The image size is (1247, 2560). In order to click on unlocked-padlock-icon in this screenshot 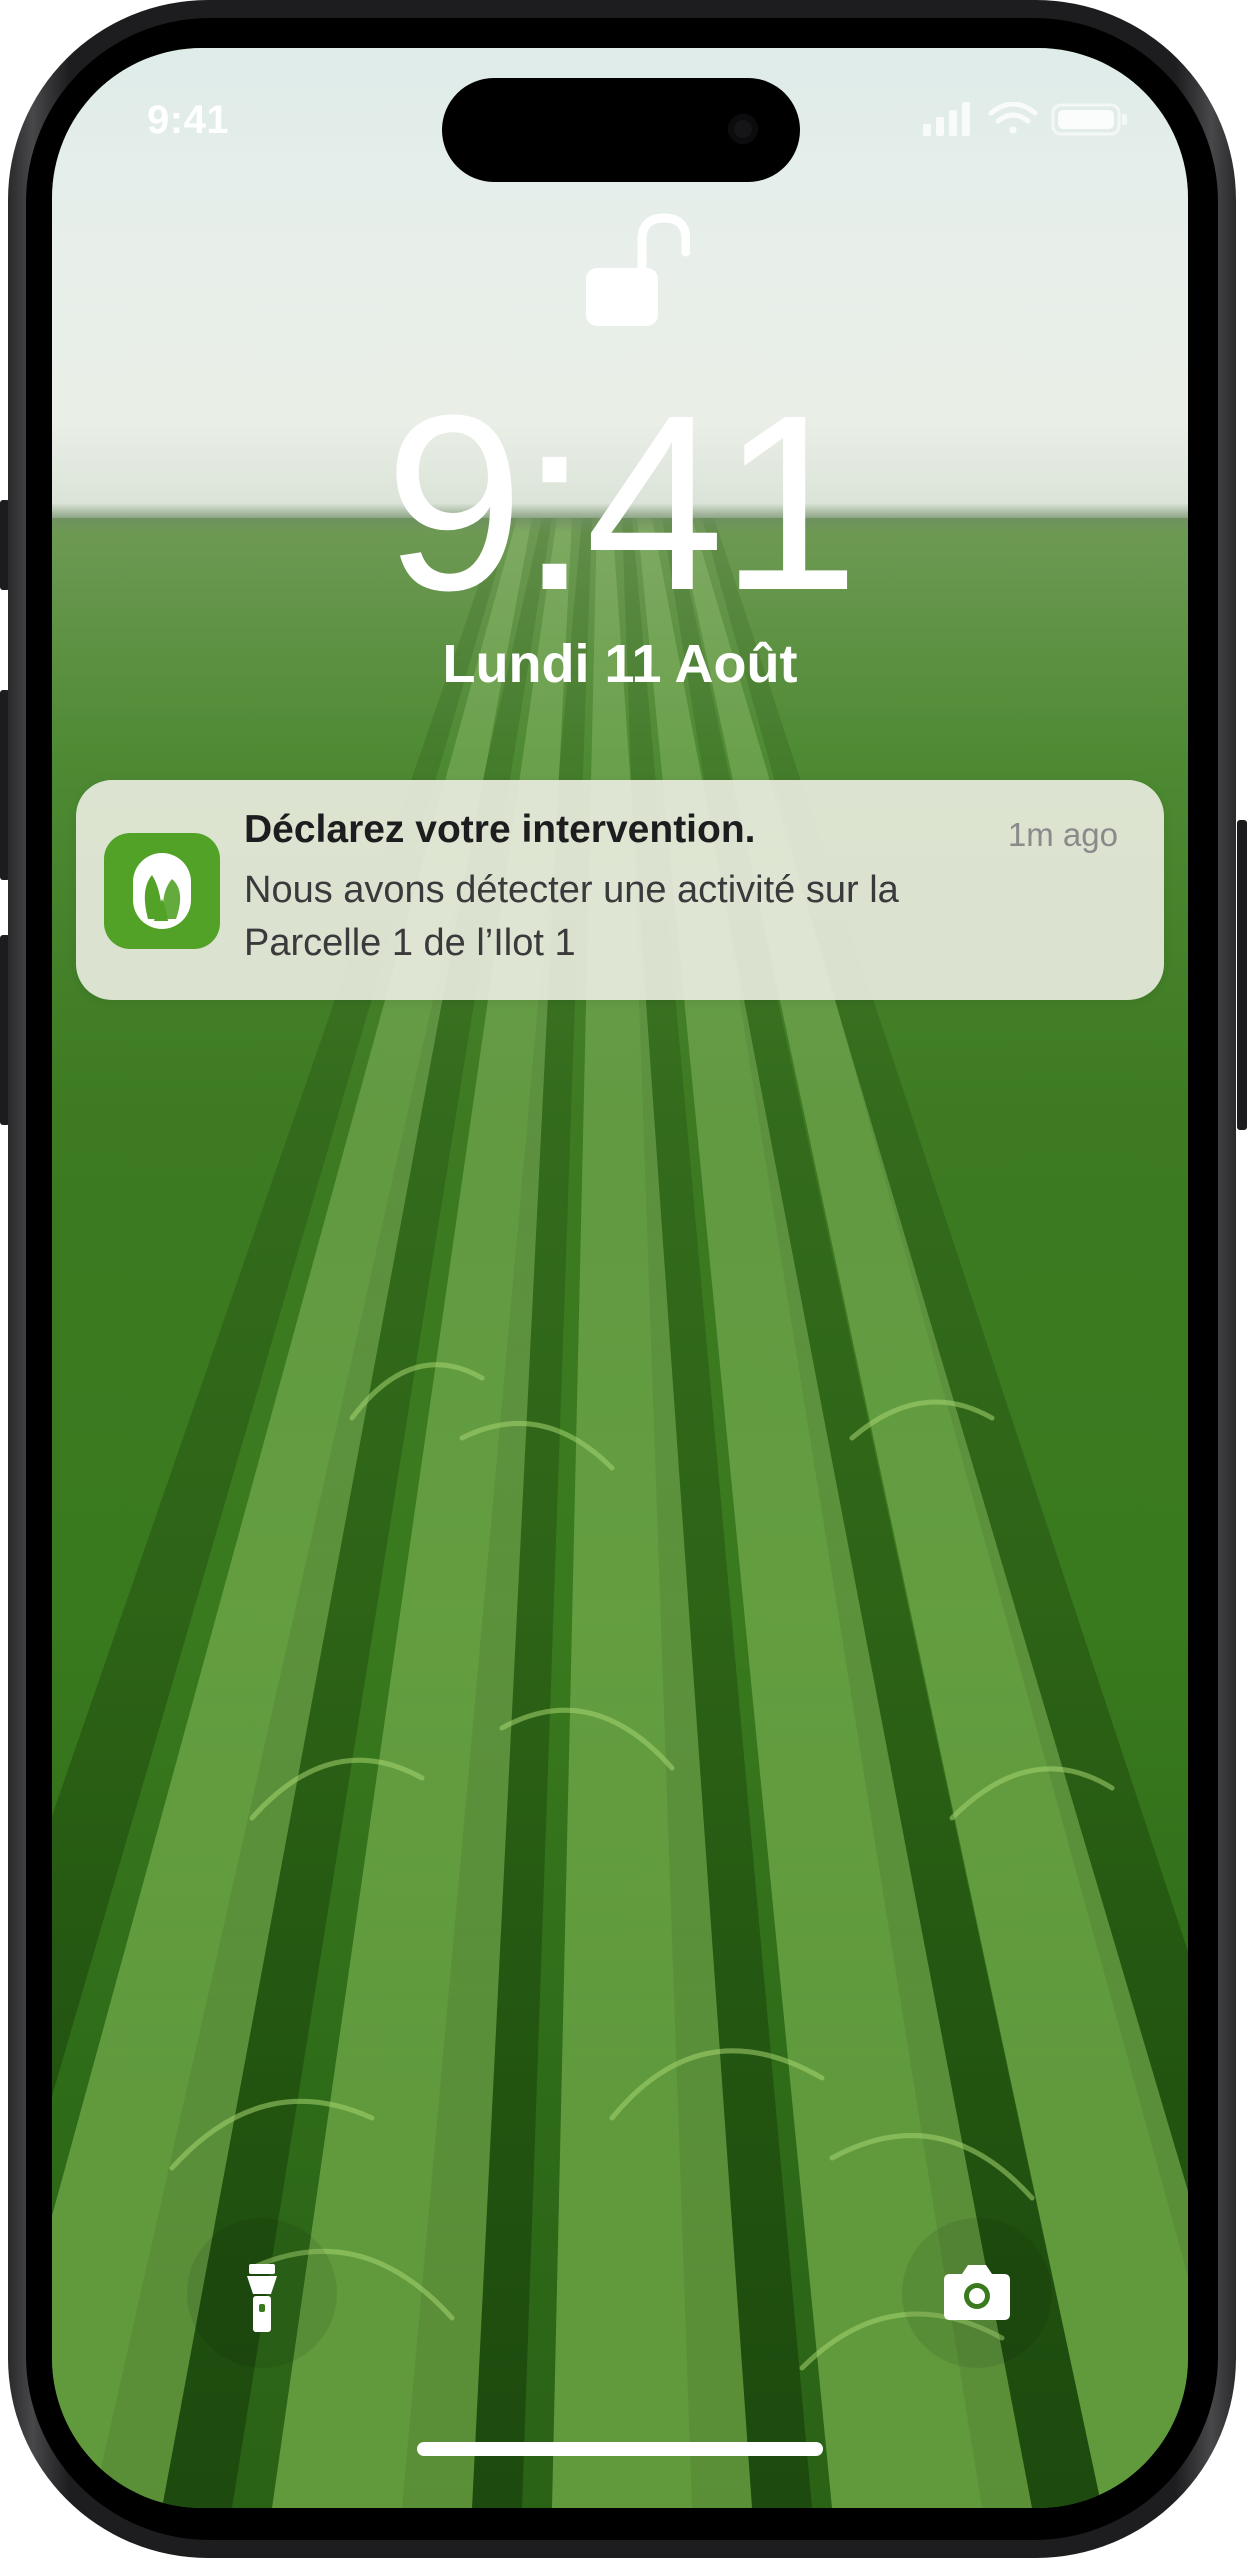, I will do `click(638, 269)`.